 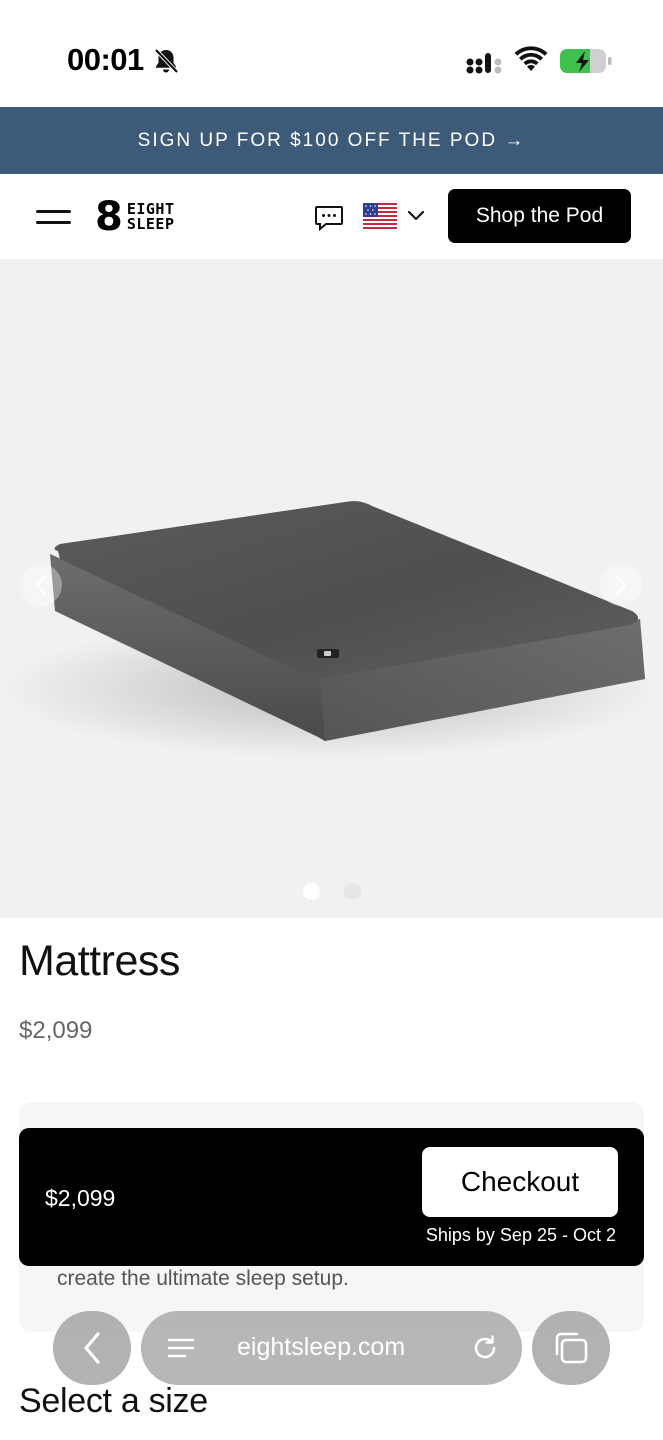 I want to click on chevron-right-icon, so click(x=621, y=585).